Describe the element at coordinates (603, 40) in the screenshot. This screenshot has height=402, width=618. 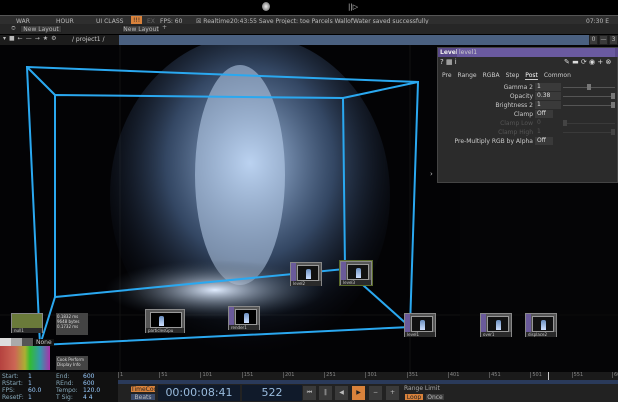
I see `pathbar-button: —` at that location.